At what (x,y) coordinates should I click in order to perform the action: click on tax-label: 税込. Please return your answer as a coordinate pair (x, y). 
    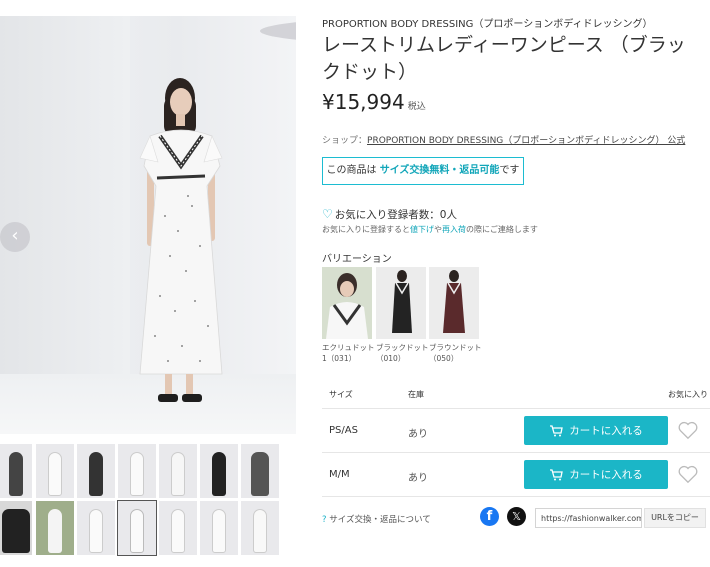
    Looking at the image, I should click on (416, 107).